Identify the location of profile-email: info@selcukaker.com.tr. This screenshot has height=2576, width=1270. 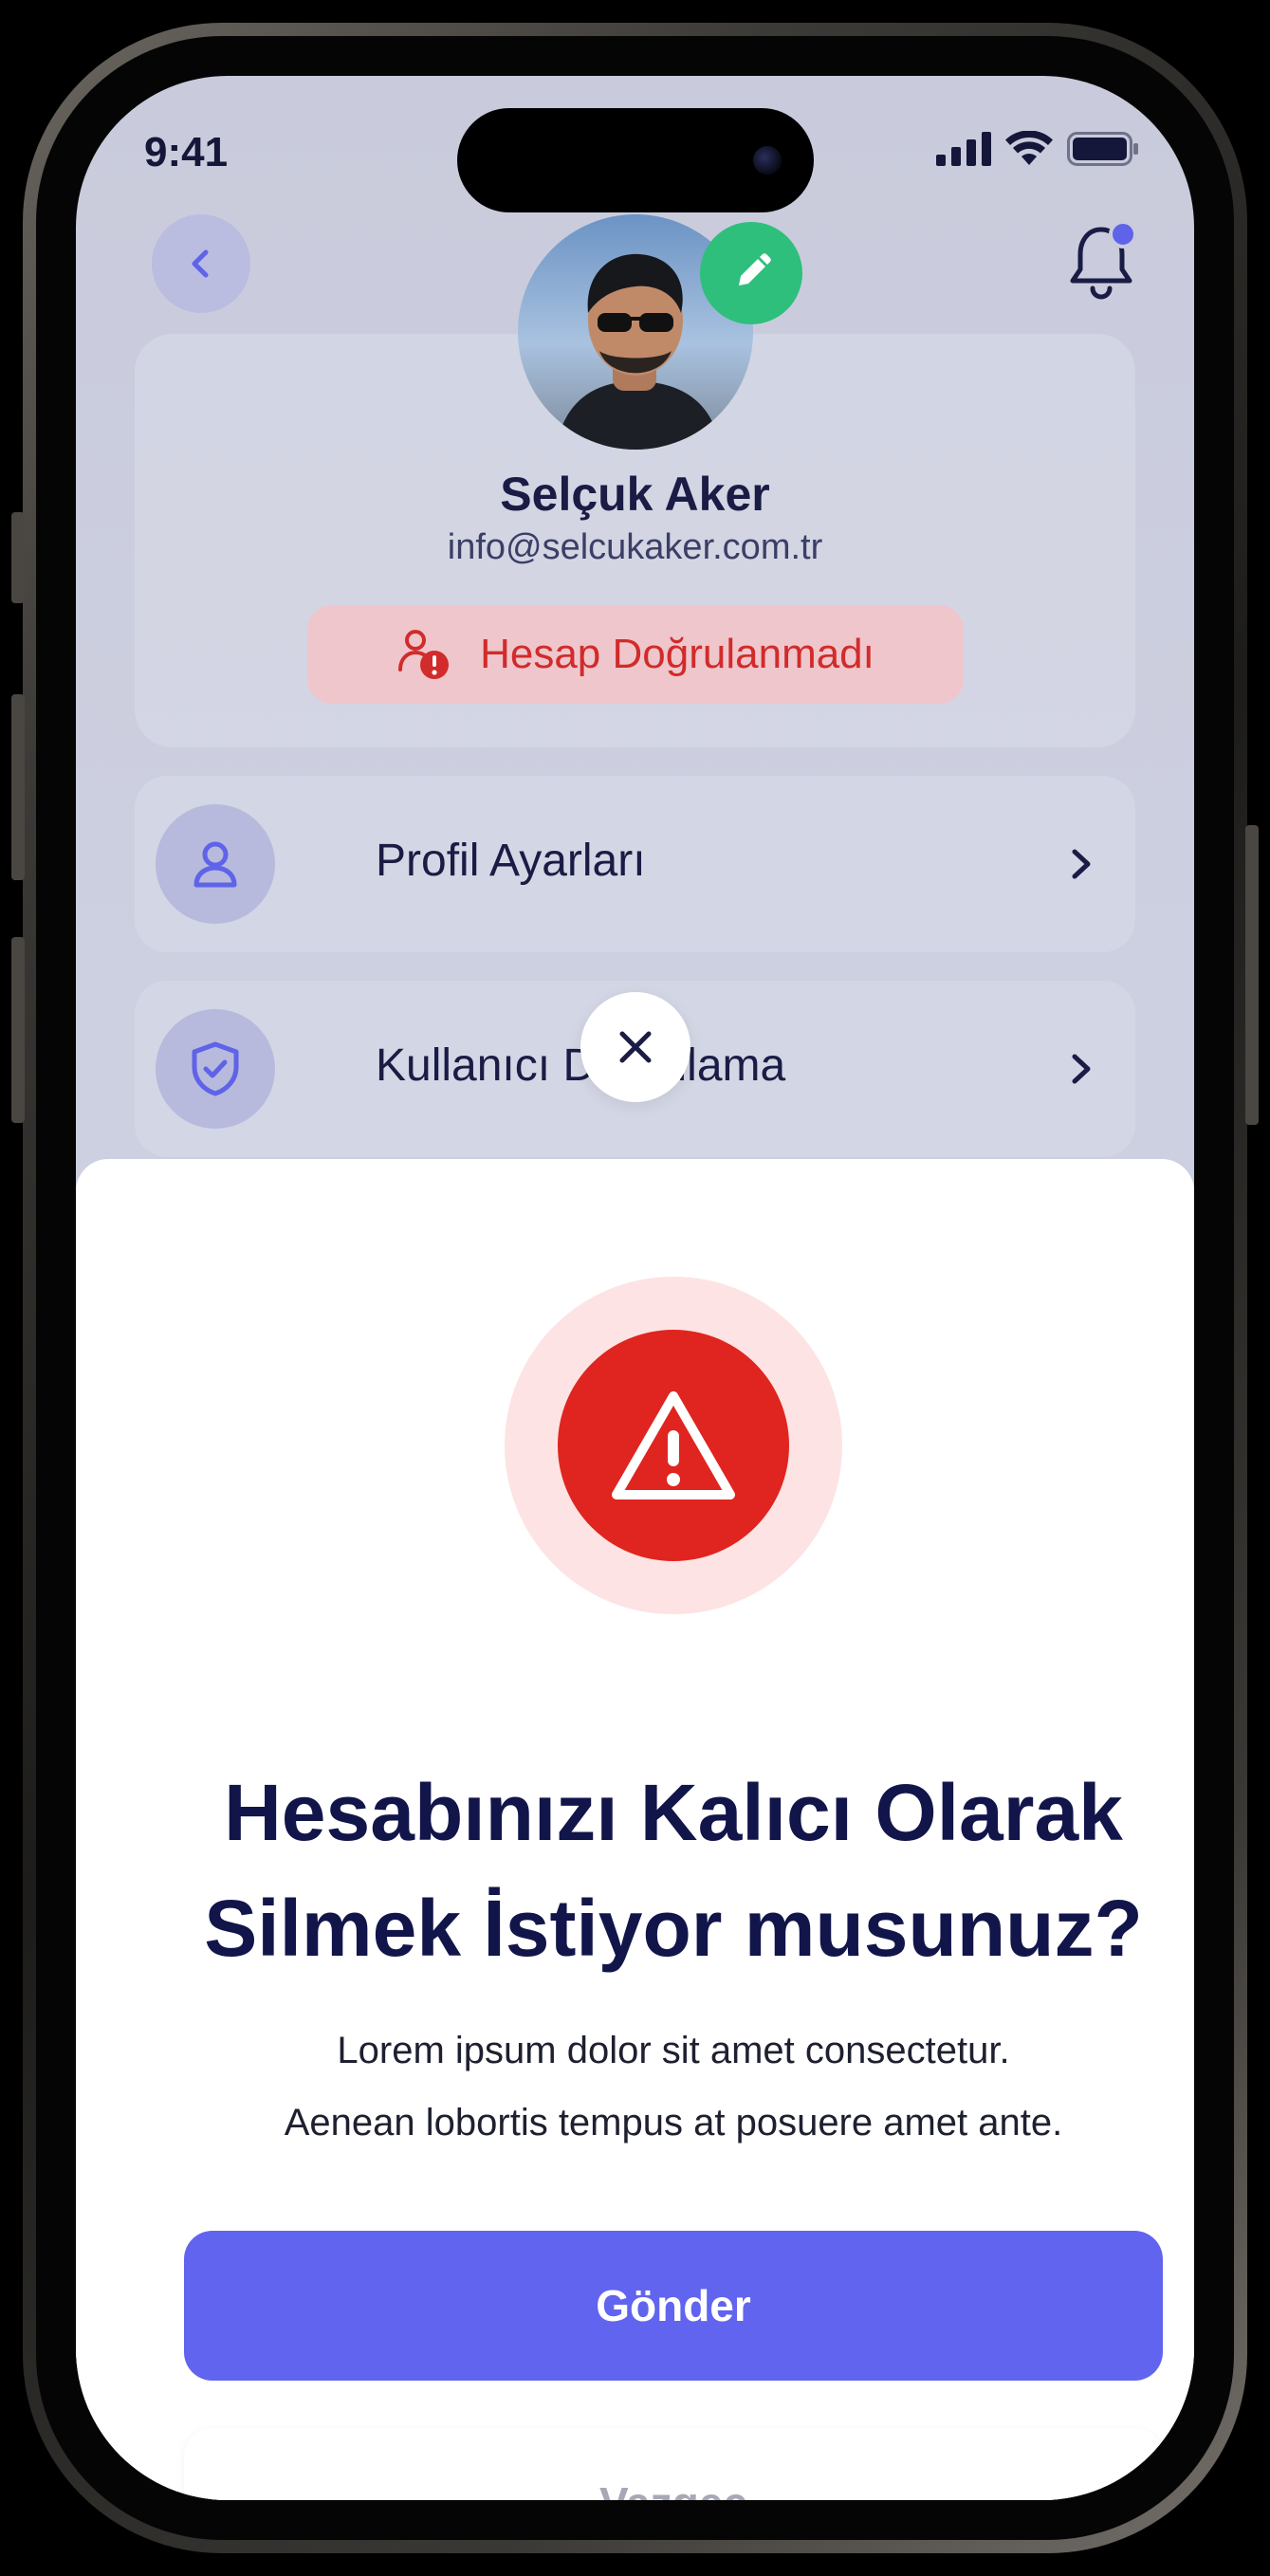
(635, 547).